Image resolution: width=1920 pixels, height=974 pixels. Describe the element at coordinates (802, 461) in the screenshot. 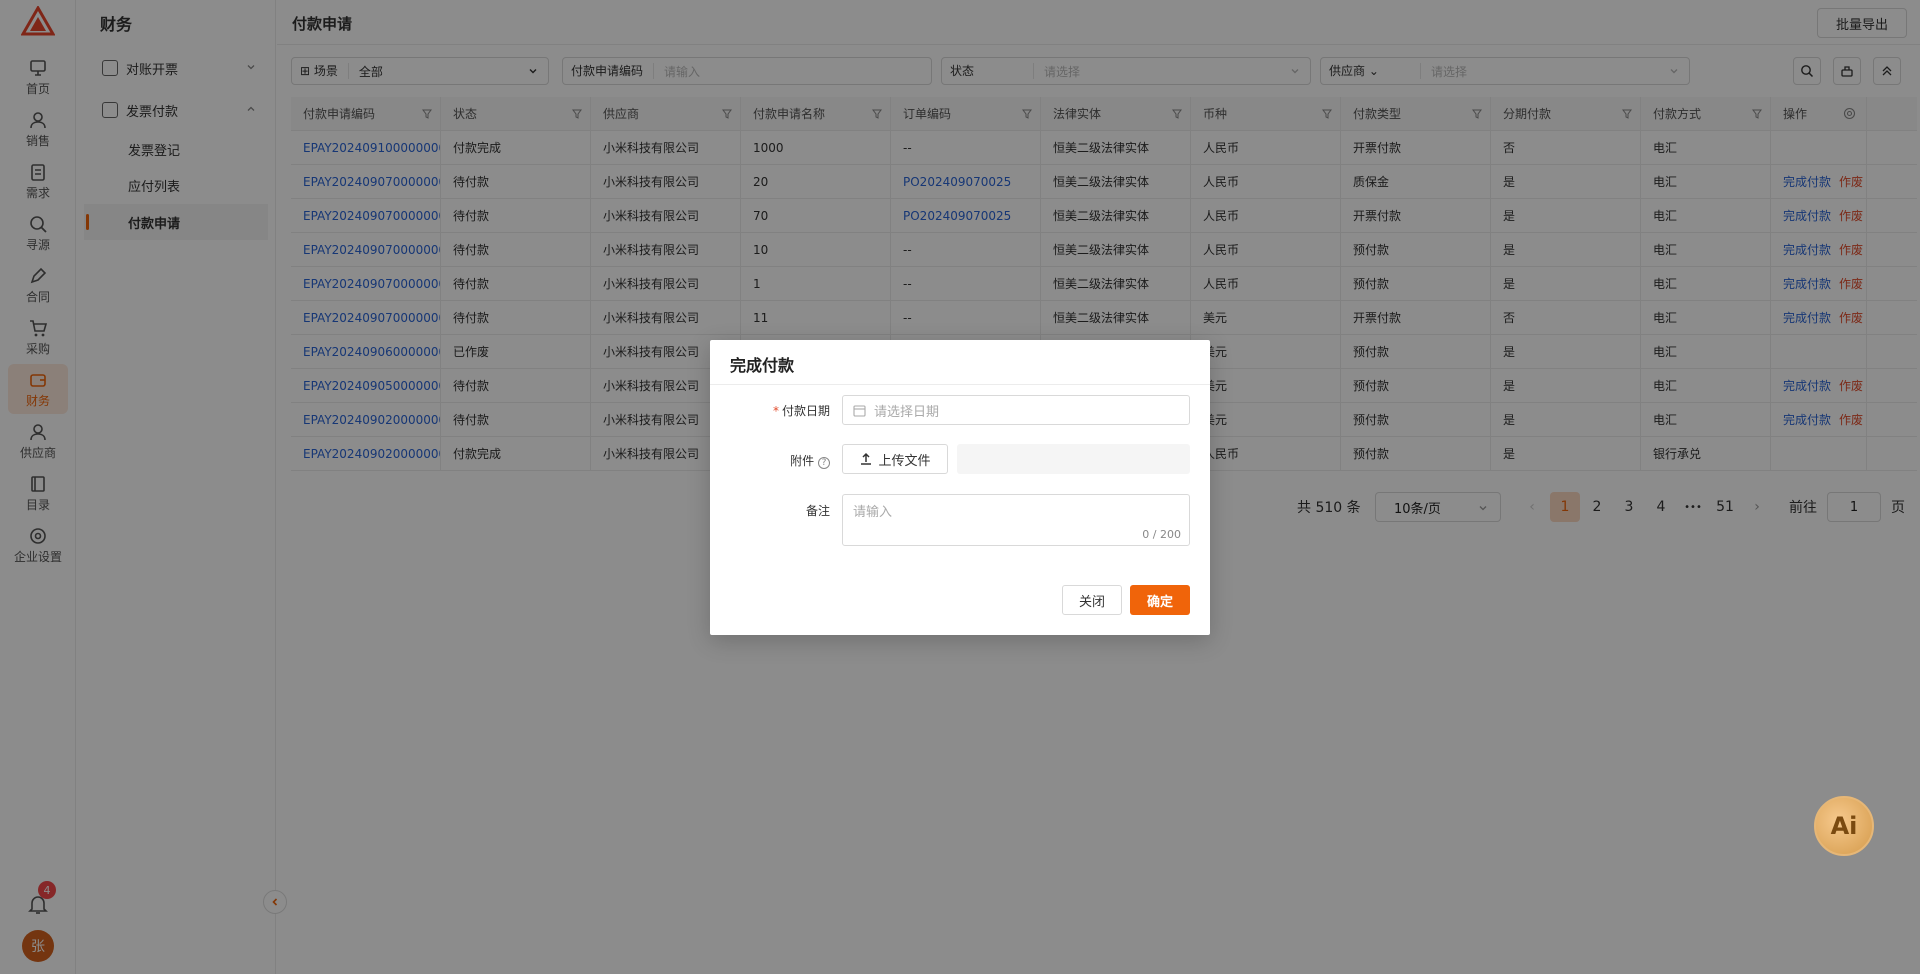

I see `attachment-label-text: 附件` at that location.